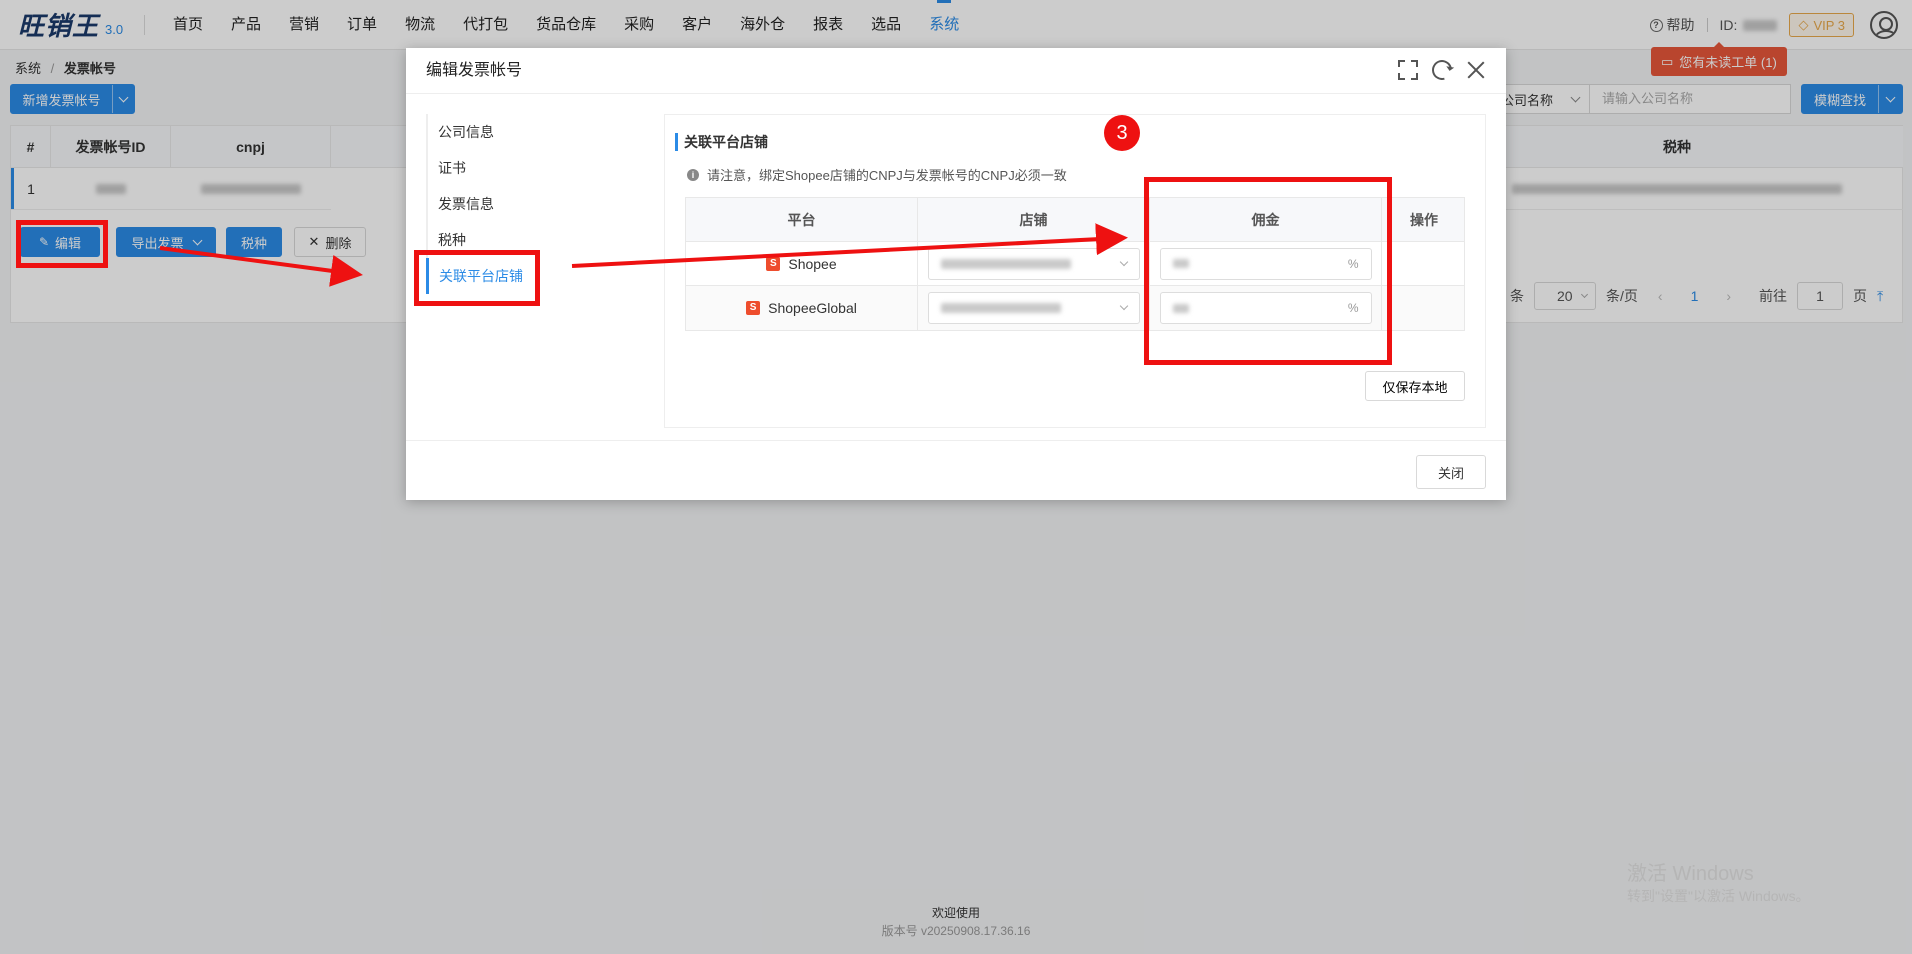 The width and height of the screenshot is (1912, 954). I want to click on close-icon, so click(1476, 70).